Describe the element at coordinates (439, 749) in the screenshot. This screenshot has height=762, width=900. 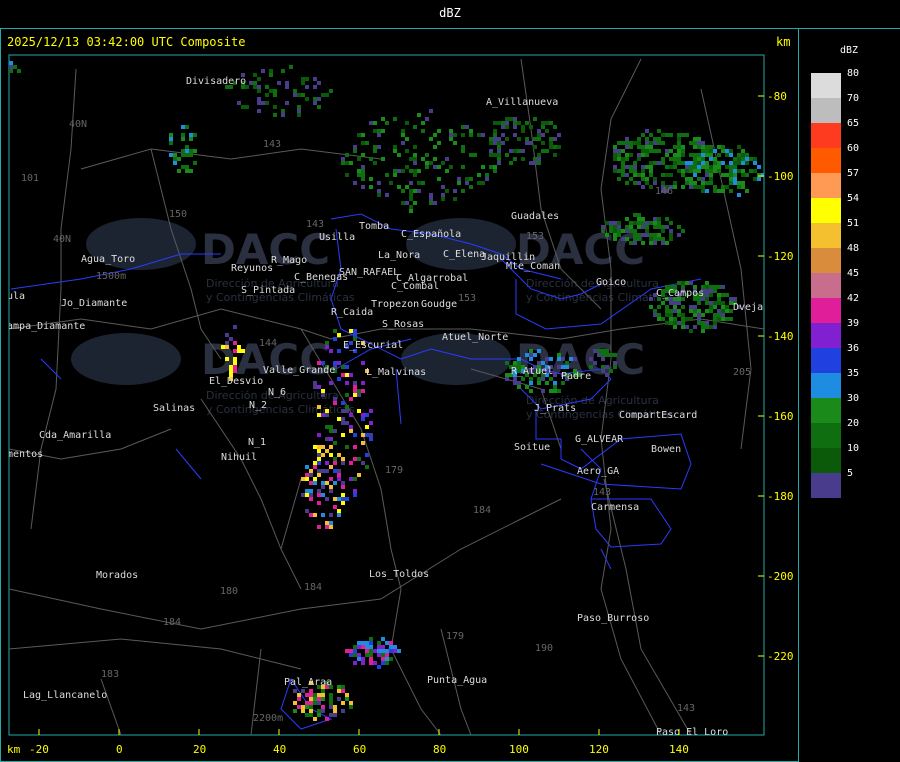
I see `x-tick-label: 80` at that location.